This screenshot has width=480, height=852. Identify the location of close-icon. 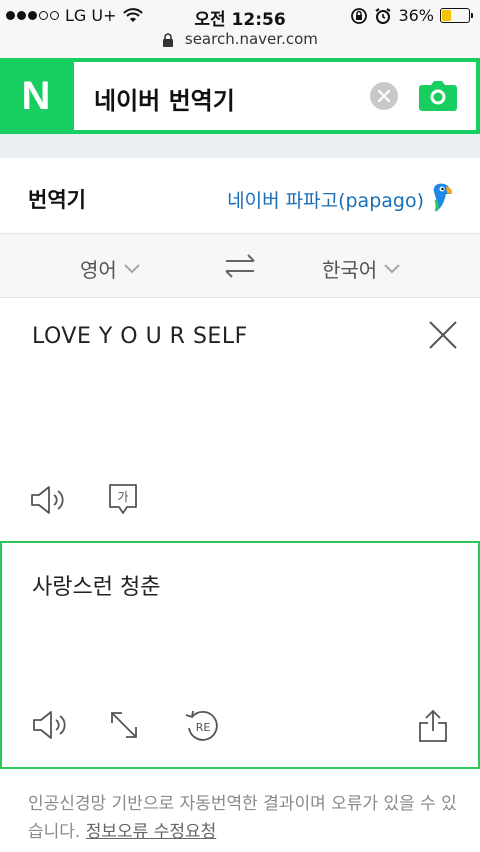
(384, 96).